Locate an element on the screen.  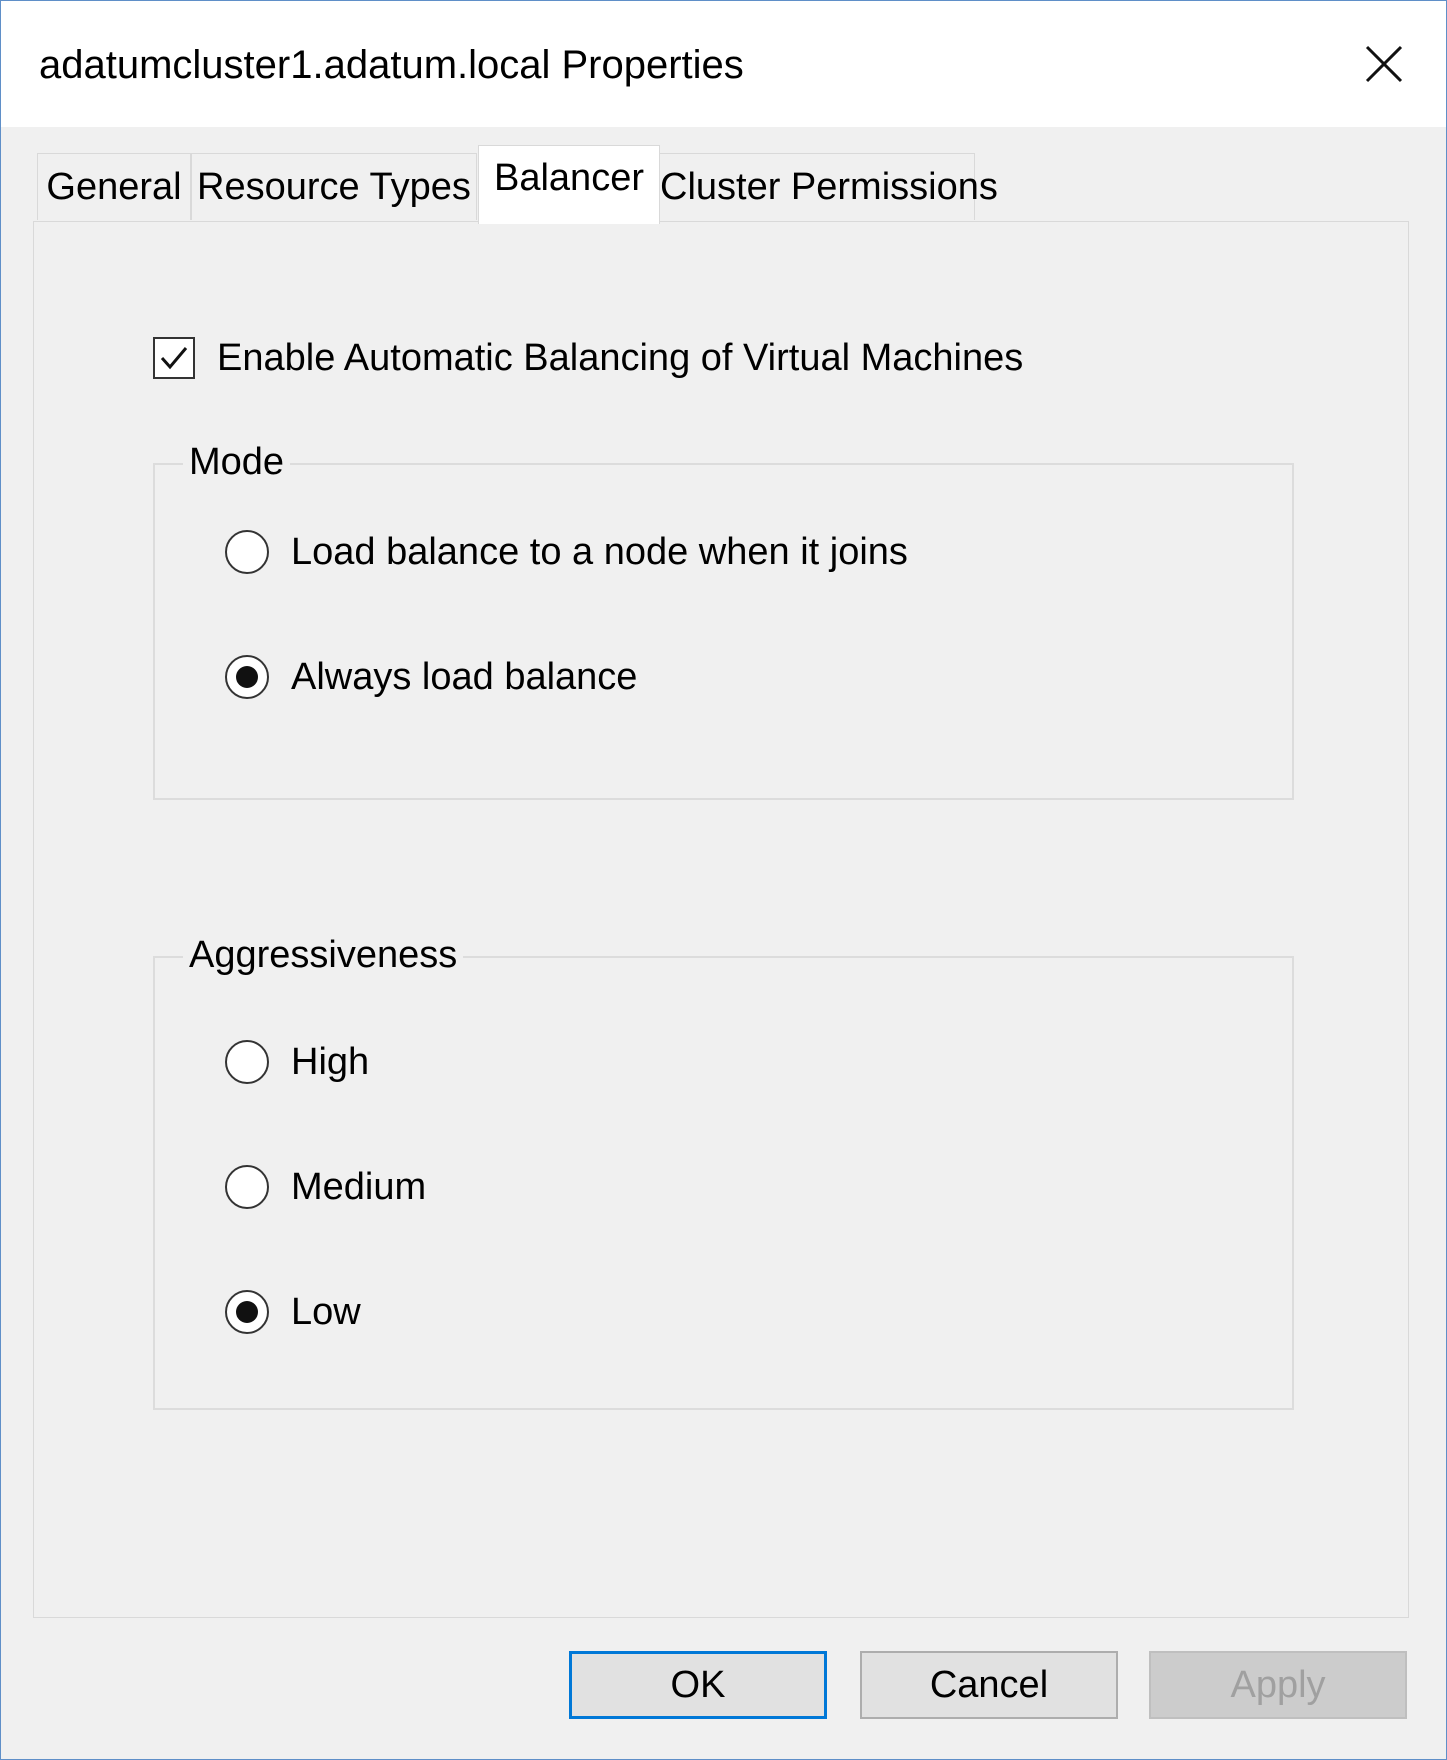
tab-resource-types: Resource Types is located at coordinates (334, 186).